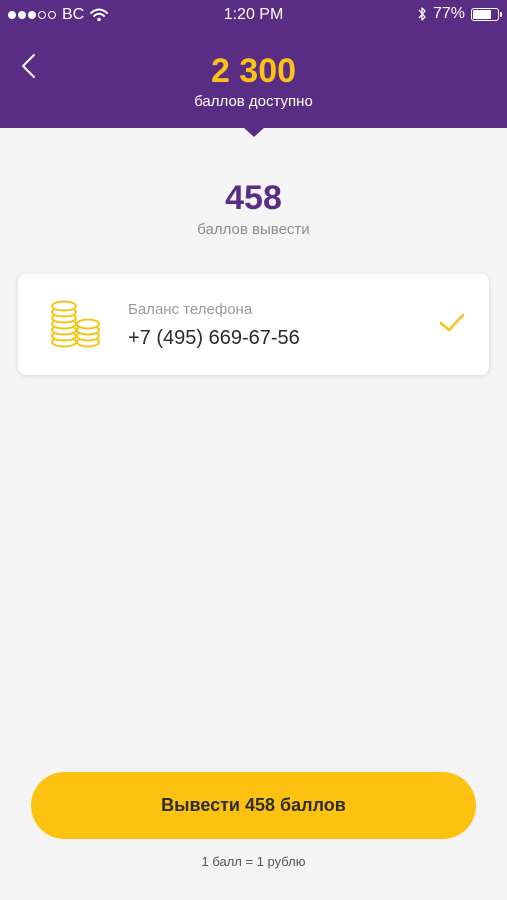  Describe the element at coordinates (214, 338) in the screenshot. I see `payout-phone-number: +7 (495) 669-67-56` at that location.